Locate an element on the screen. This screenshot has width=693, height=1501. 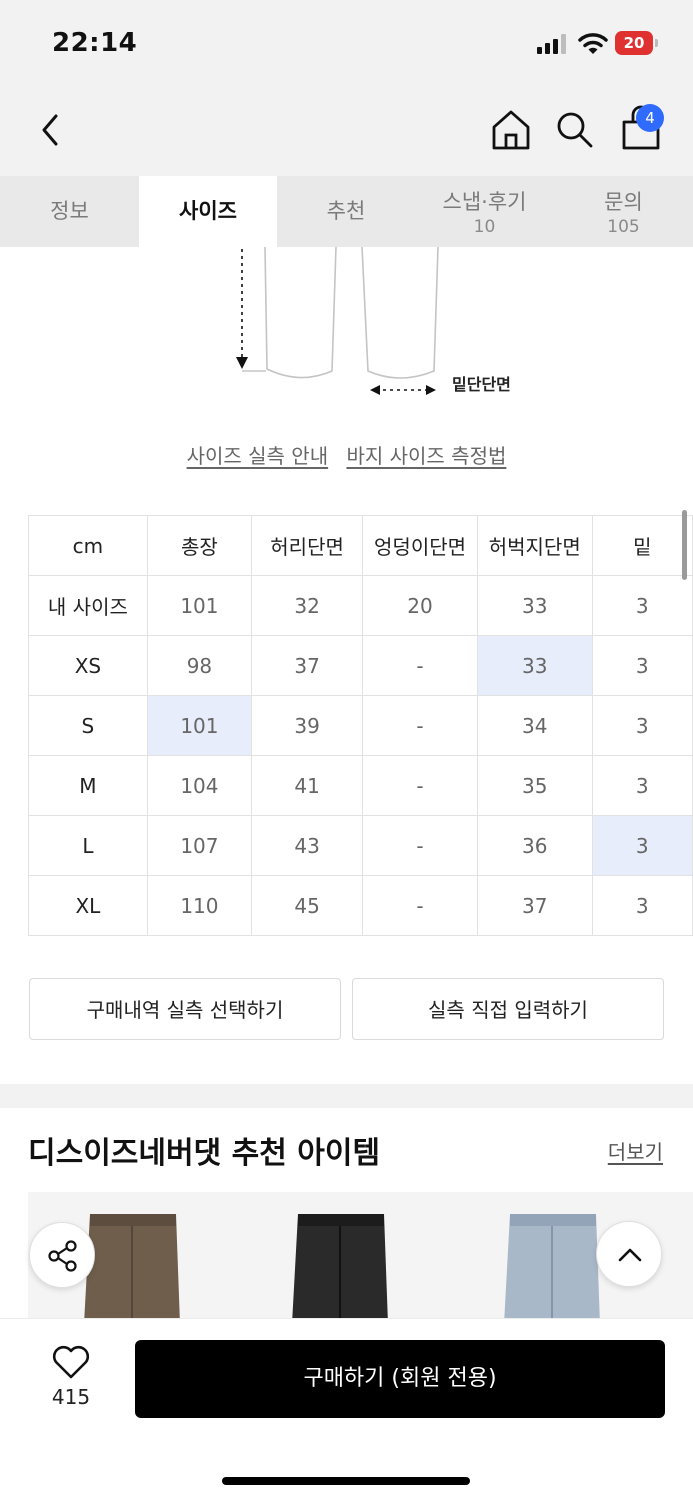
tab-label: 추천 is located at coordinates (346, 211).